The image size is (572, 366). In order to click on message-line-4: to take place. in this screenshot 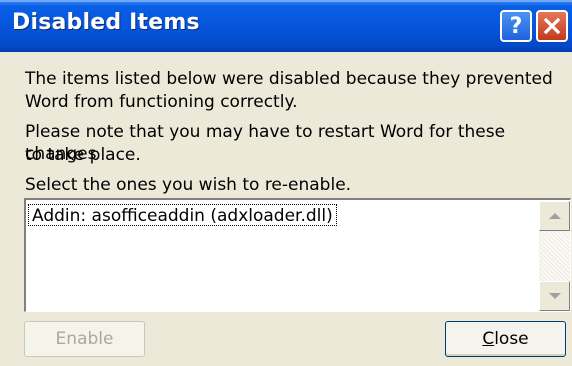, I will do `click(83, 155)`.